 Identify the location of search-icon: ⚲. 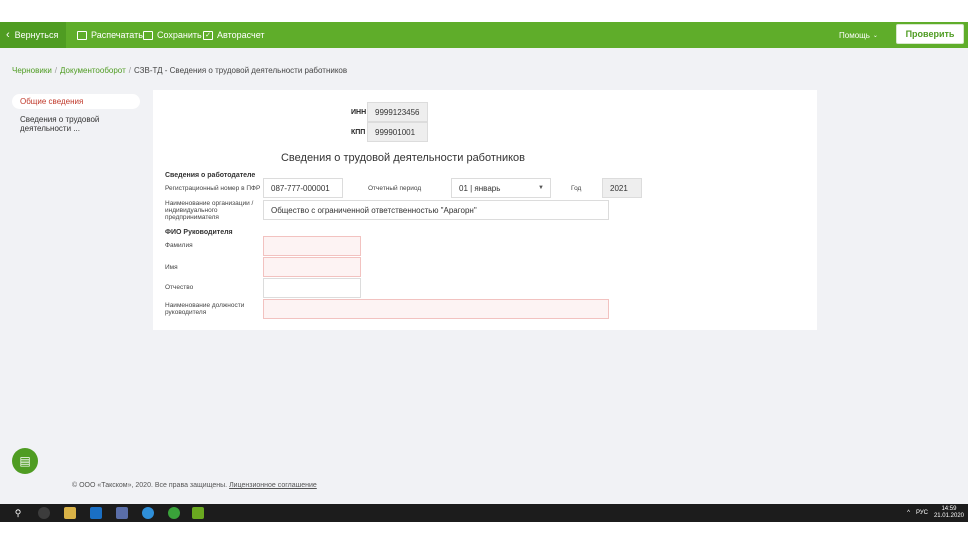
(18, 513).